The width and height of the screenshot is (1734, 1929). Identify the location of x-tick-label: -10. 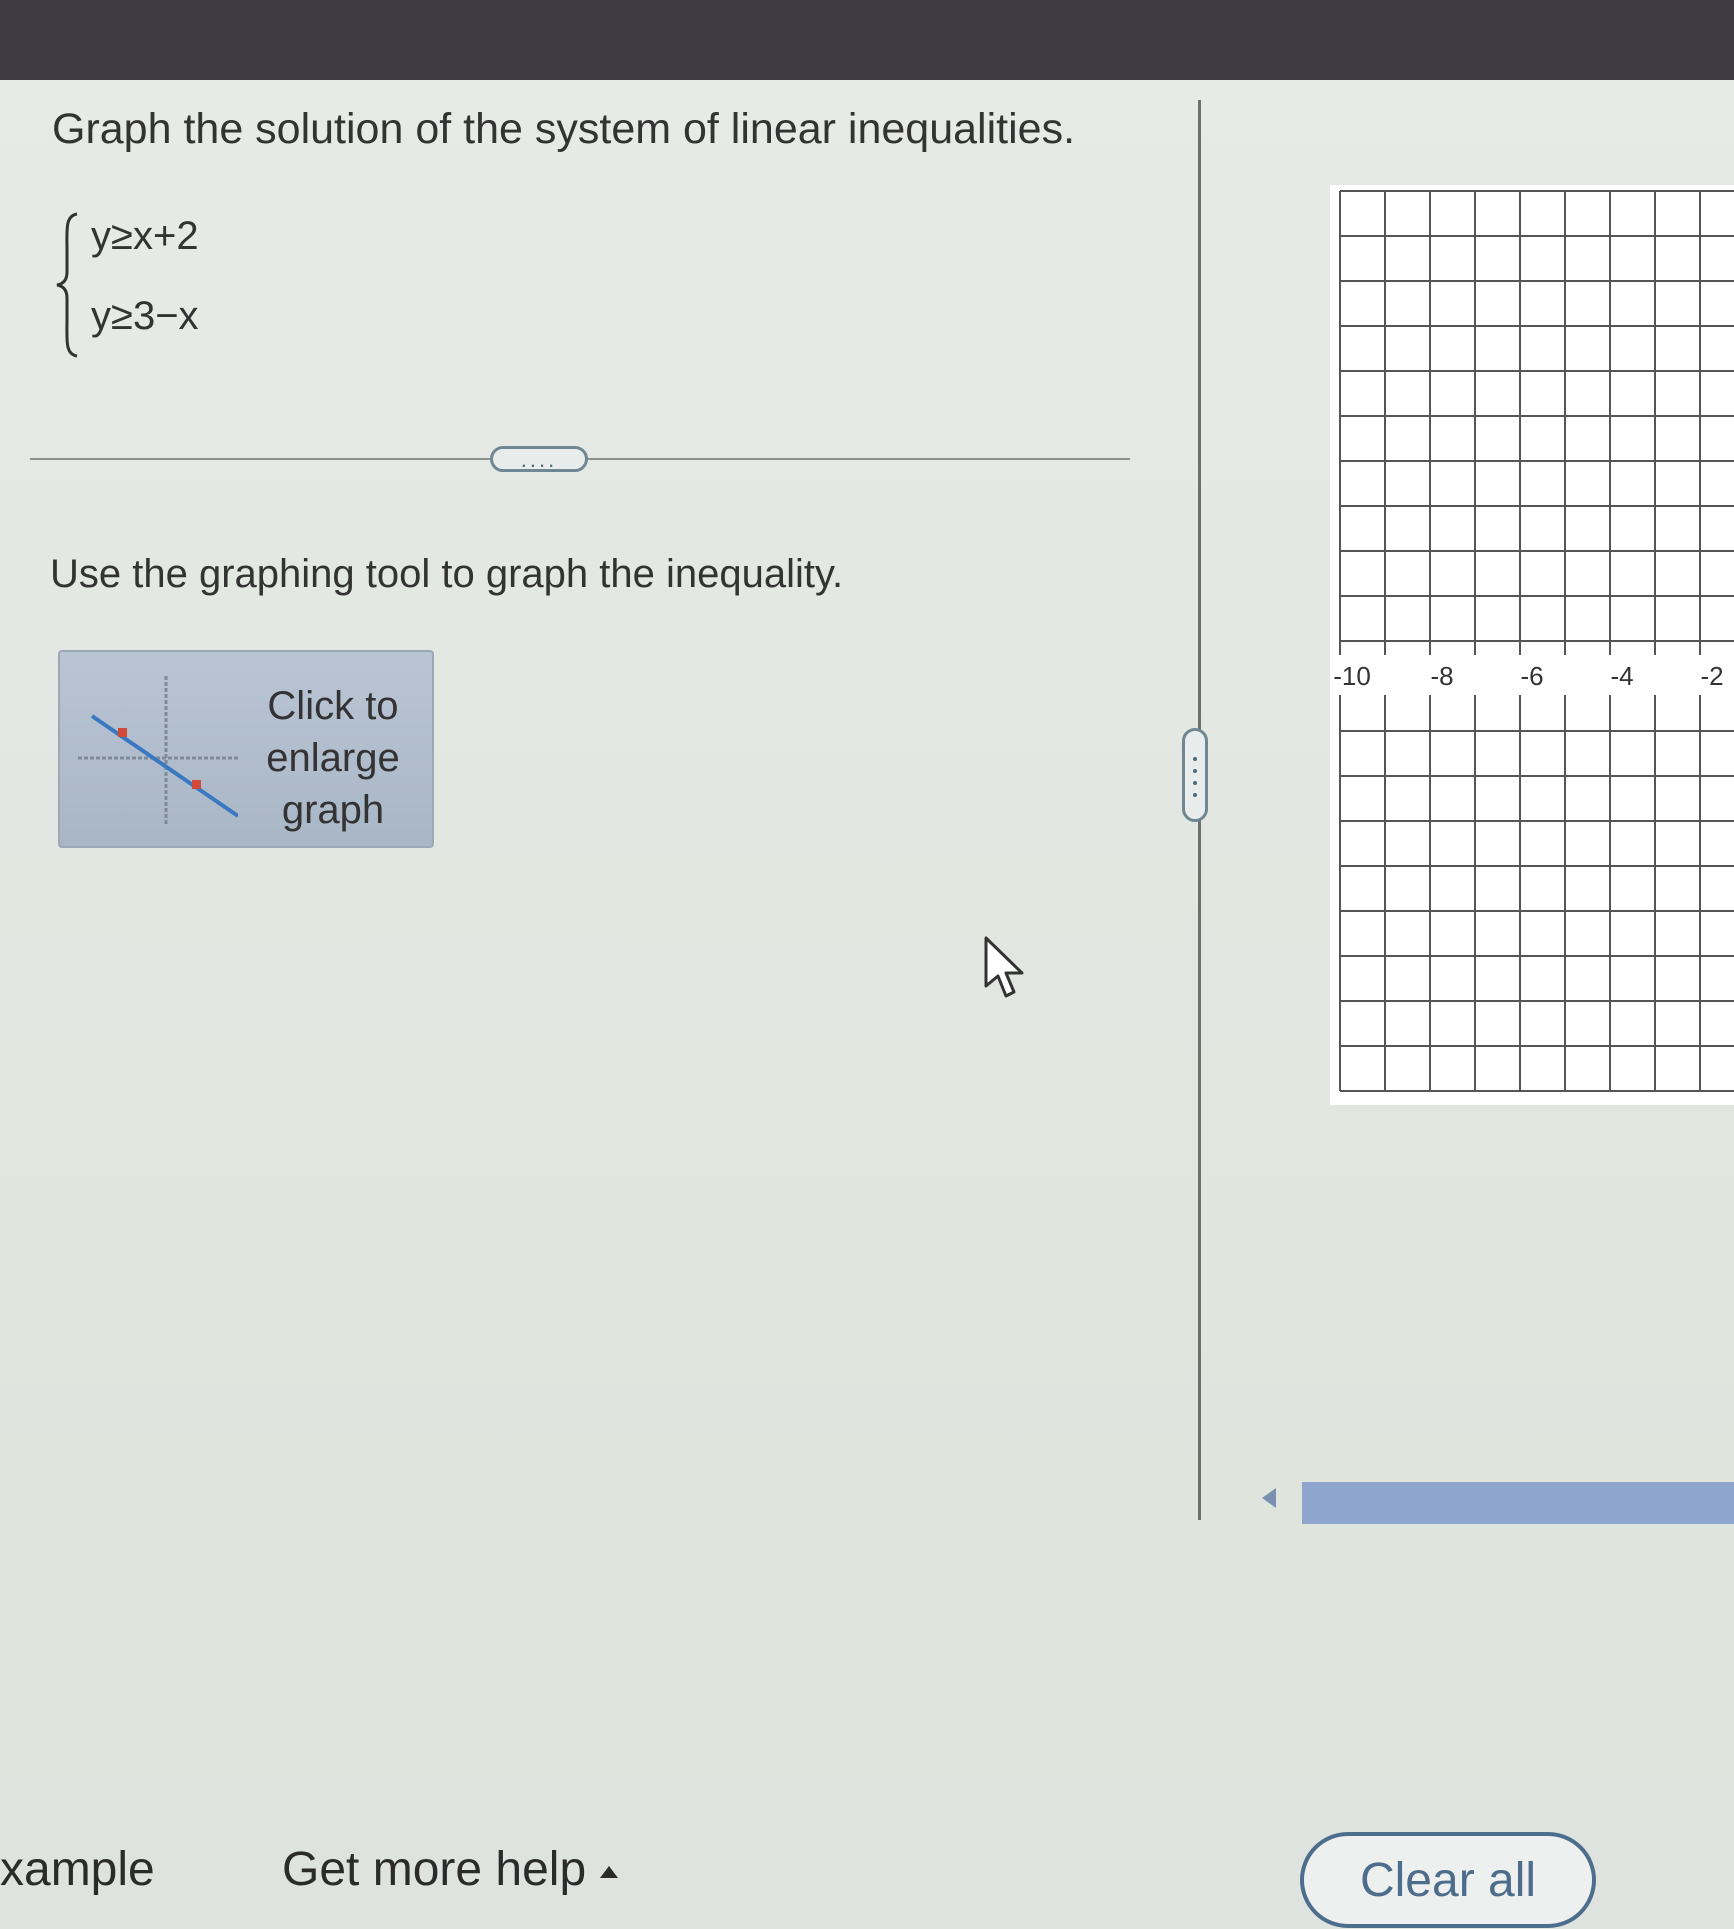
(1352, 676).